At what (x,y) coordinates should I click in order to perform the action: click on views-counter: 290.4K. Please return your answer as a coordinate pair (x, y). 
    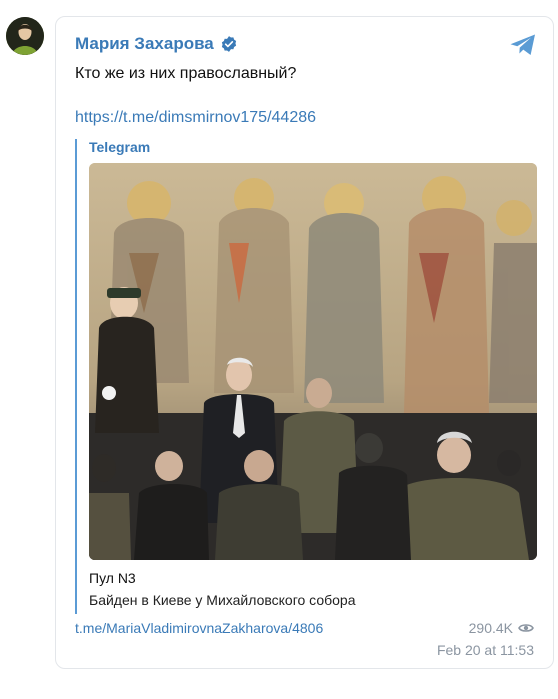
    Looking at the image, I should click on (501, 628).